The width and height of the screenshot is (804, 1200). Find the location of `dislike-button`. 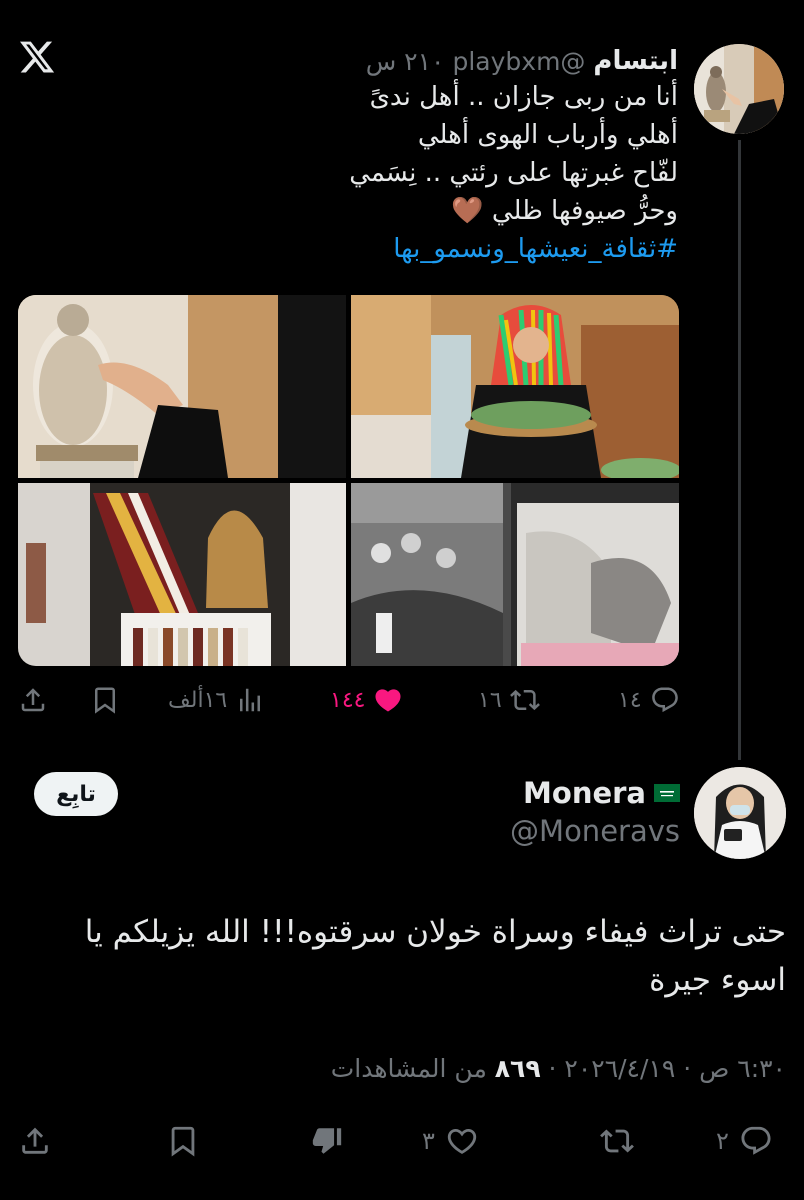

dislike-button is located at coordinates (327, 1141).